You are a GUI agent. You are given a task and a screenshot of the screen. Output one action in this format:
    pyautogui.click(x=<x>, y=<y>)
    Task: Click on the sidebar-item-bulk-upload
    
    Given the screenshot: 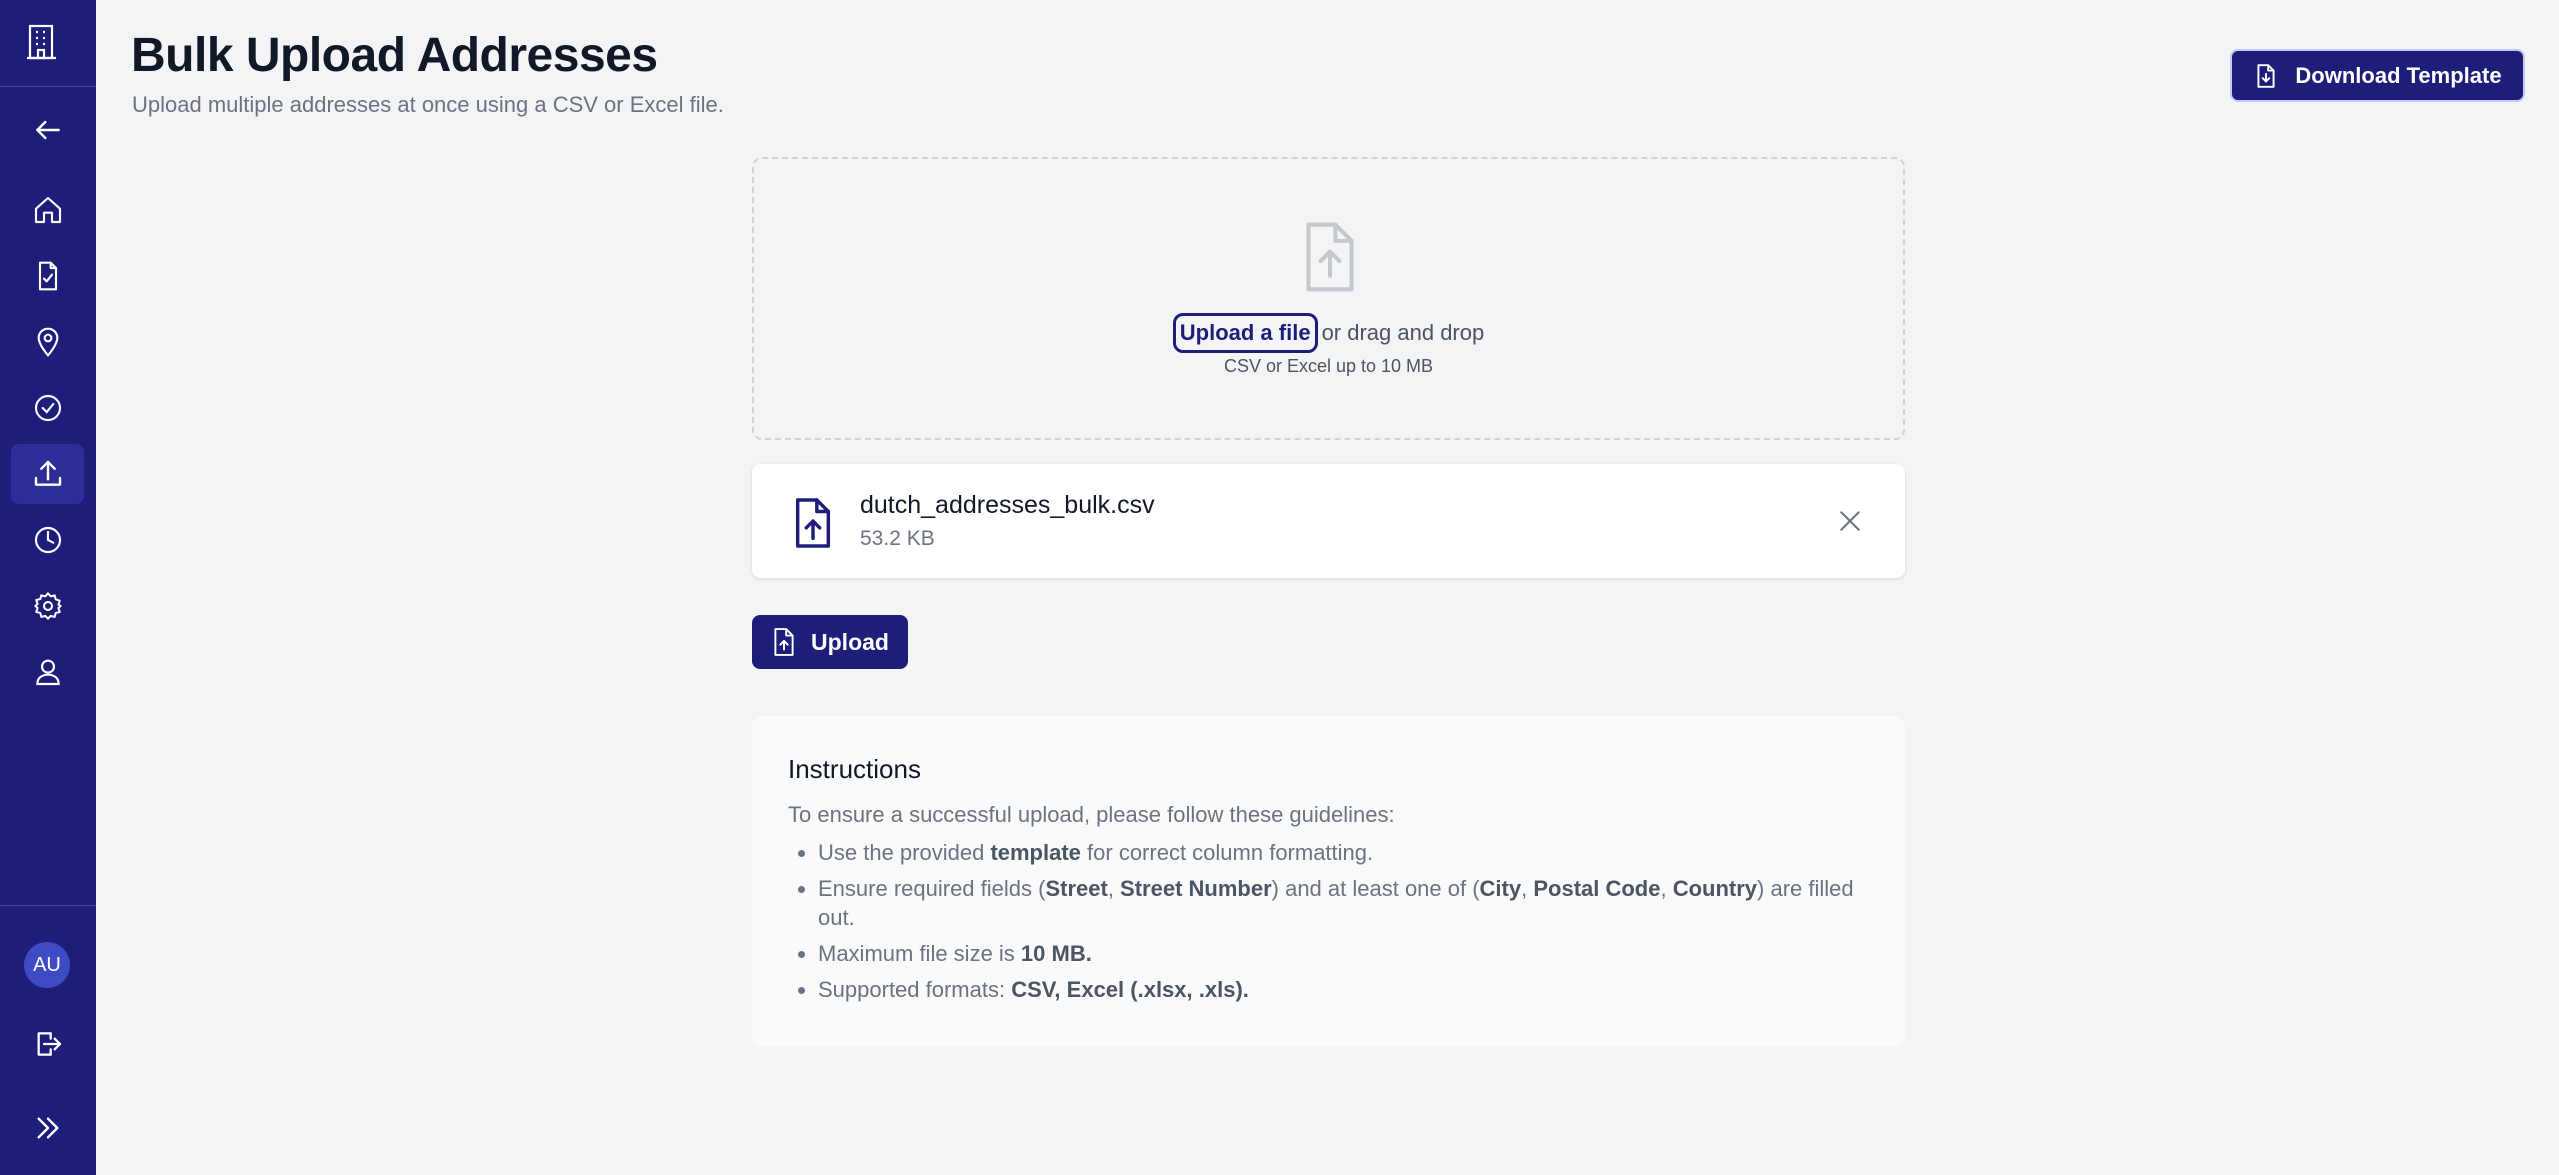 What is the action you would take?
    pyautogui.click(x=47, y=474)
    